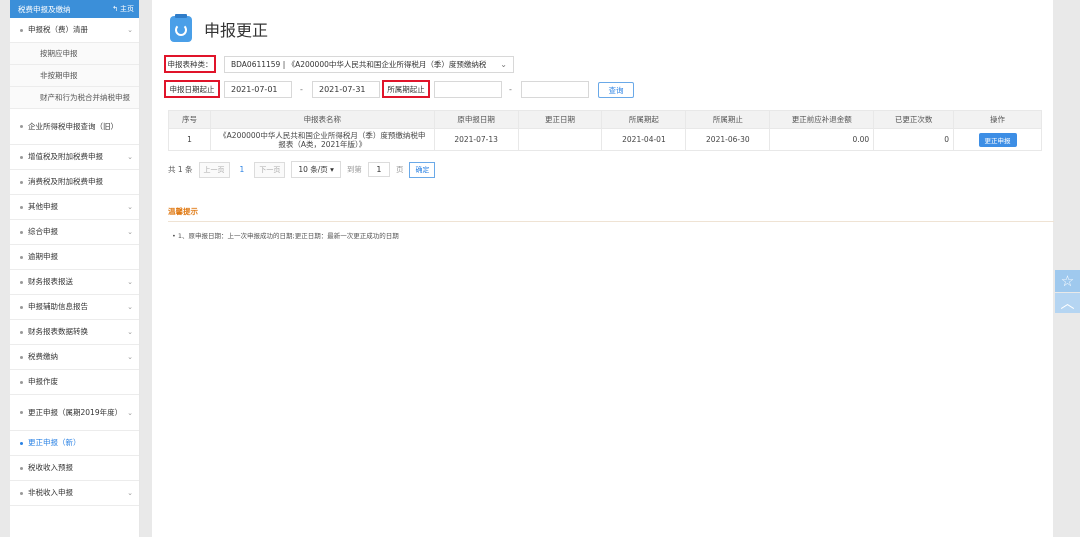 The image size is (1080, 537). I want to click on home-link: ↰ 主页, so click(123, 9).